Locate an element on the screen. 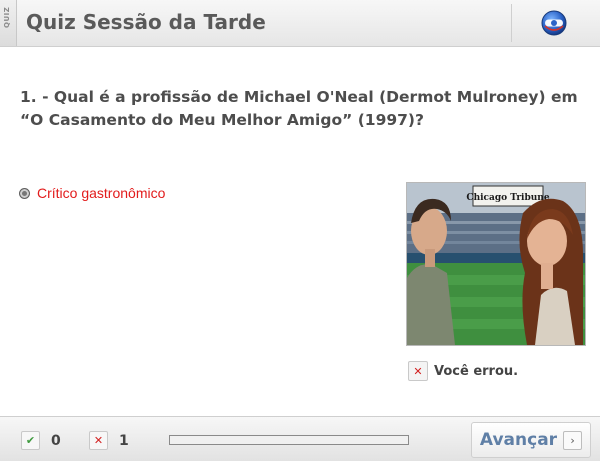  chevron-right-icon: › is located at coordinates (573, 440).